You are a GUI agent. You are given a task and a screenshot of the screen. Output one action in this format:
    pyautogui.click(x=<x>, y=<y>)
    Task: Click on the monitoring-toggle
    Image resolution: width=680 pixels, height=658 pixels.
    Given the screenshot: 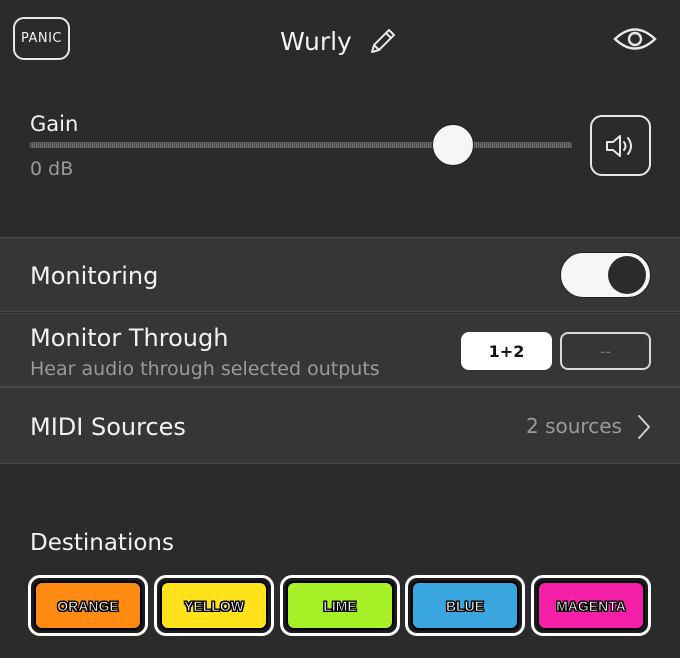 What is the action you would take?
    pyautogui.click(x=605, y=275)
    